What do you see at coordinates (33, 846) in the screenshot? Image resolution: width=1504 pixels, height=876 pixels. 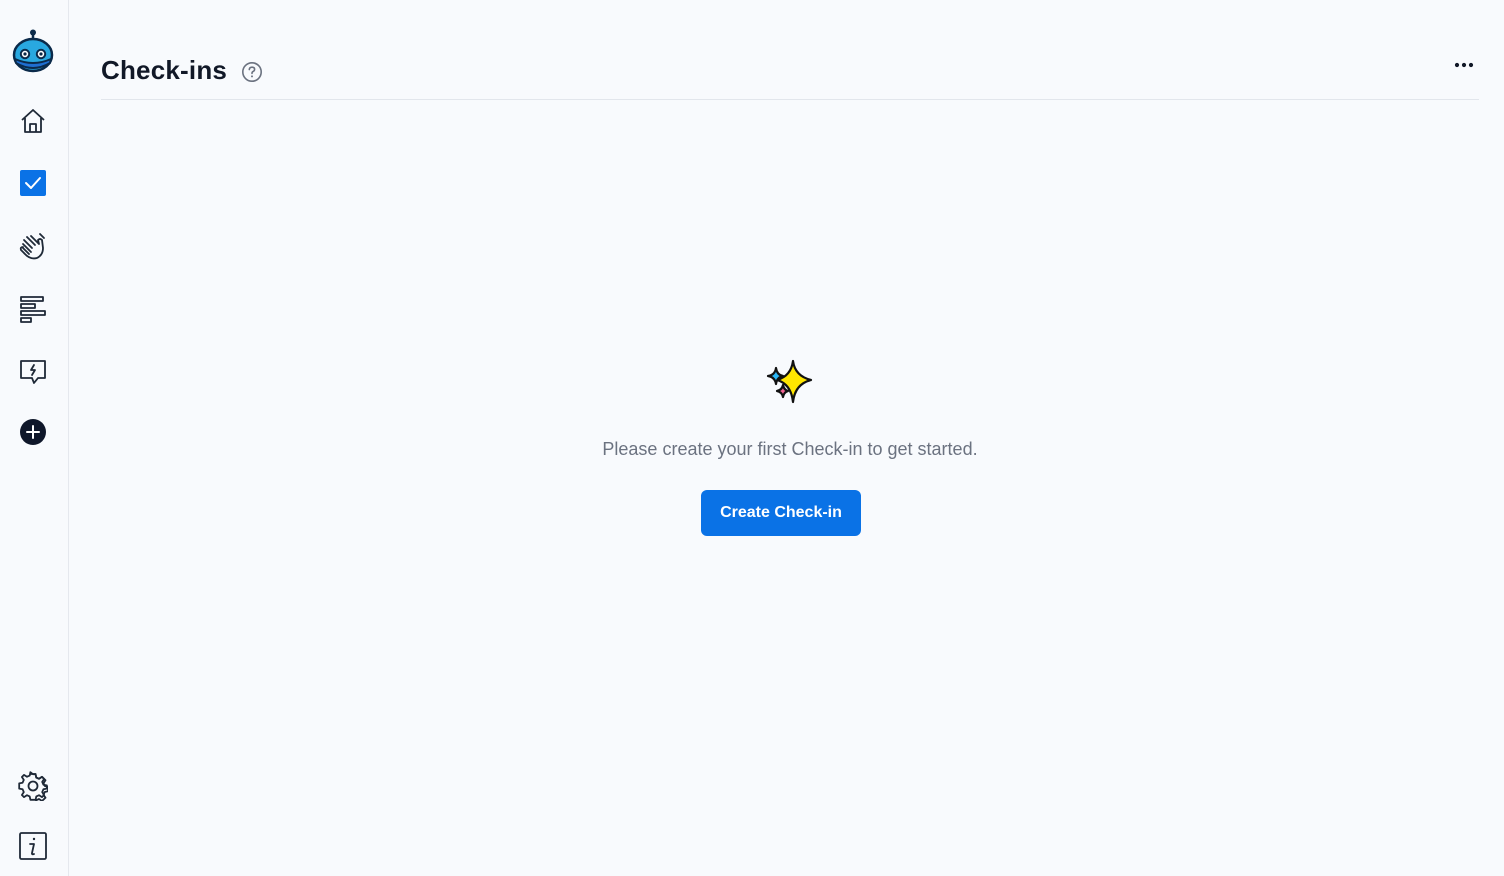 I see `info-icon` at bounding box center [33, 846].